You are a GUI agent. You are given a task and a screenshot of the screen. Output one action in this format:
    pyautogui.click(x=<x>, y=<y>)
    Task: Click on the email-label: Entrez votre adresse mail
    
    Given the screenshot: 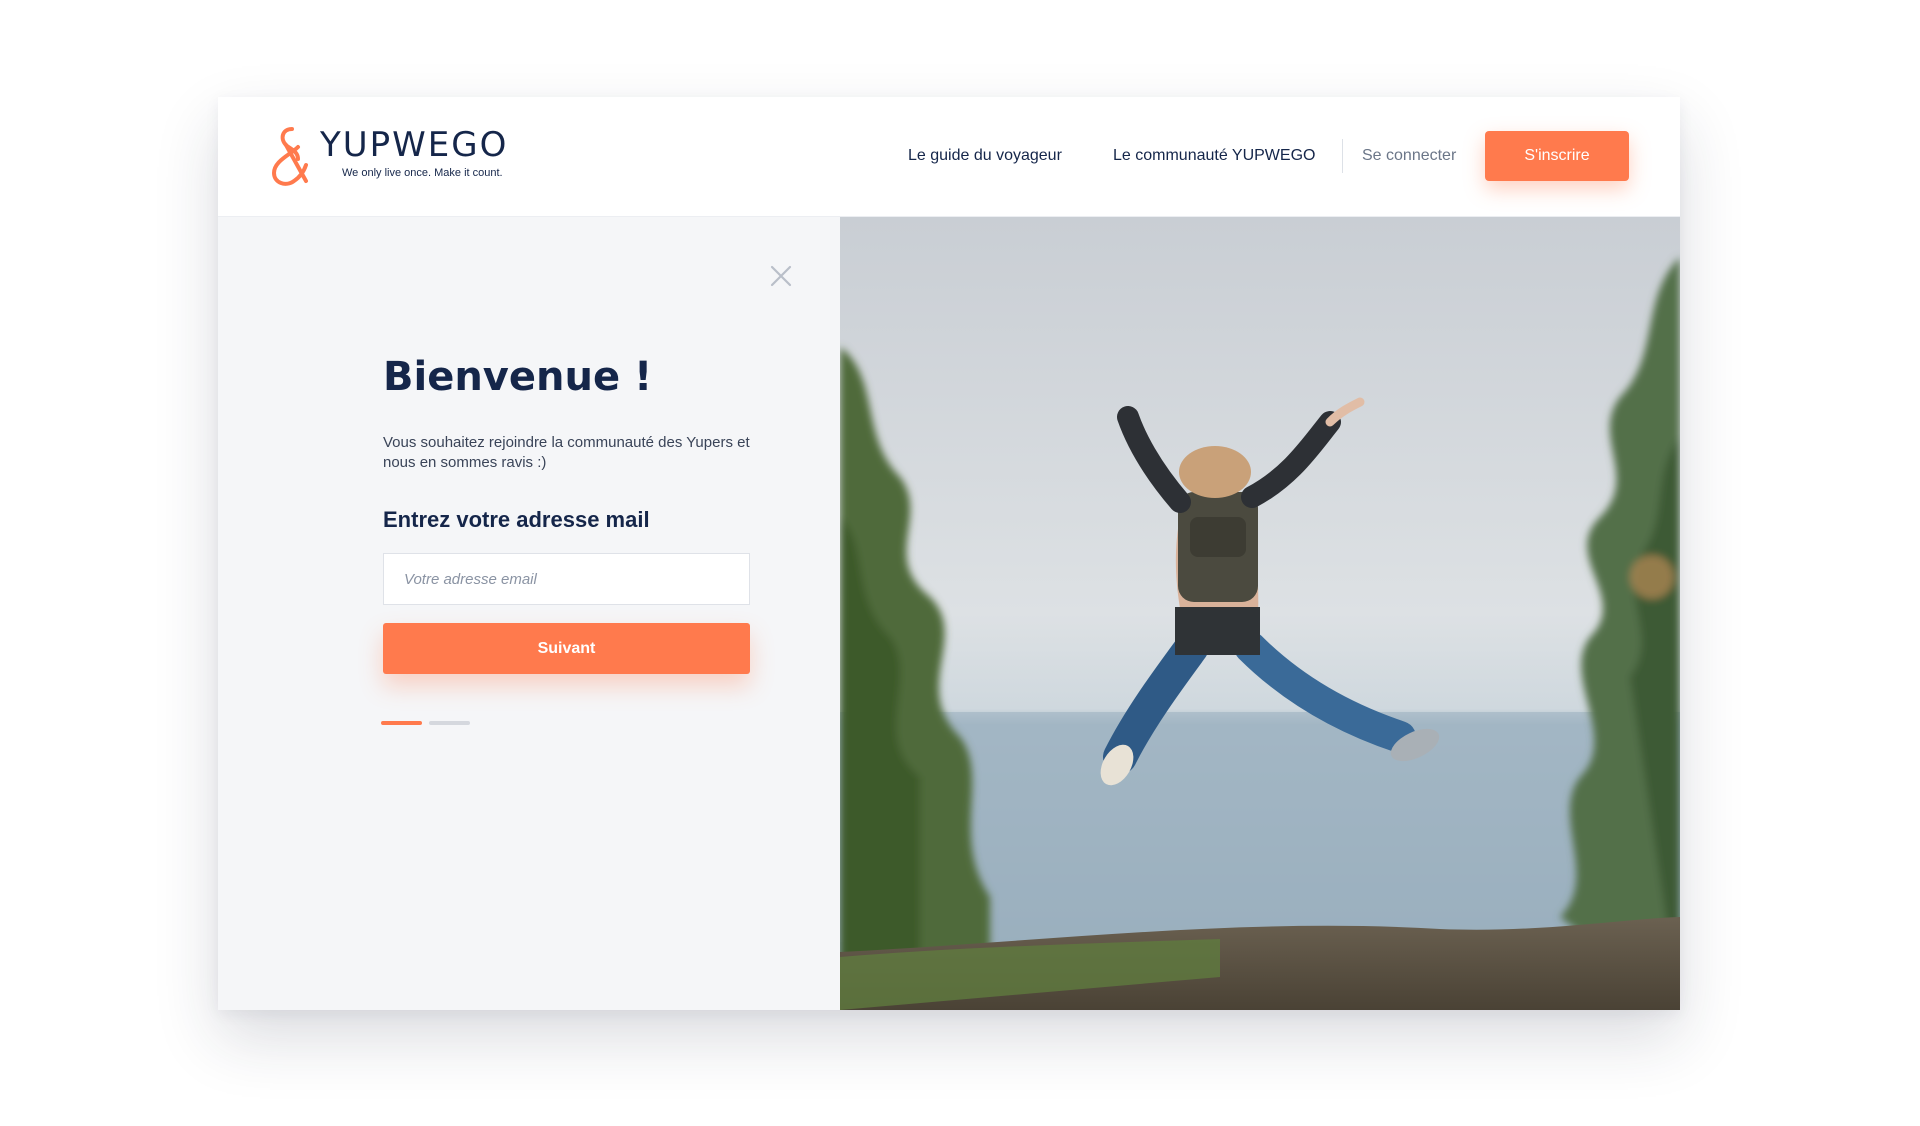 What is the action you would take?
    pyautogui.click(x=516, y=519)
    